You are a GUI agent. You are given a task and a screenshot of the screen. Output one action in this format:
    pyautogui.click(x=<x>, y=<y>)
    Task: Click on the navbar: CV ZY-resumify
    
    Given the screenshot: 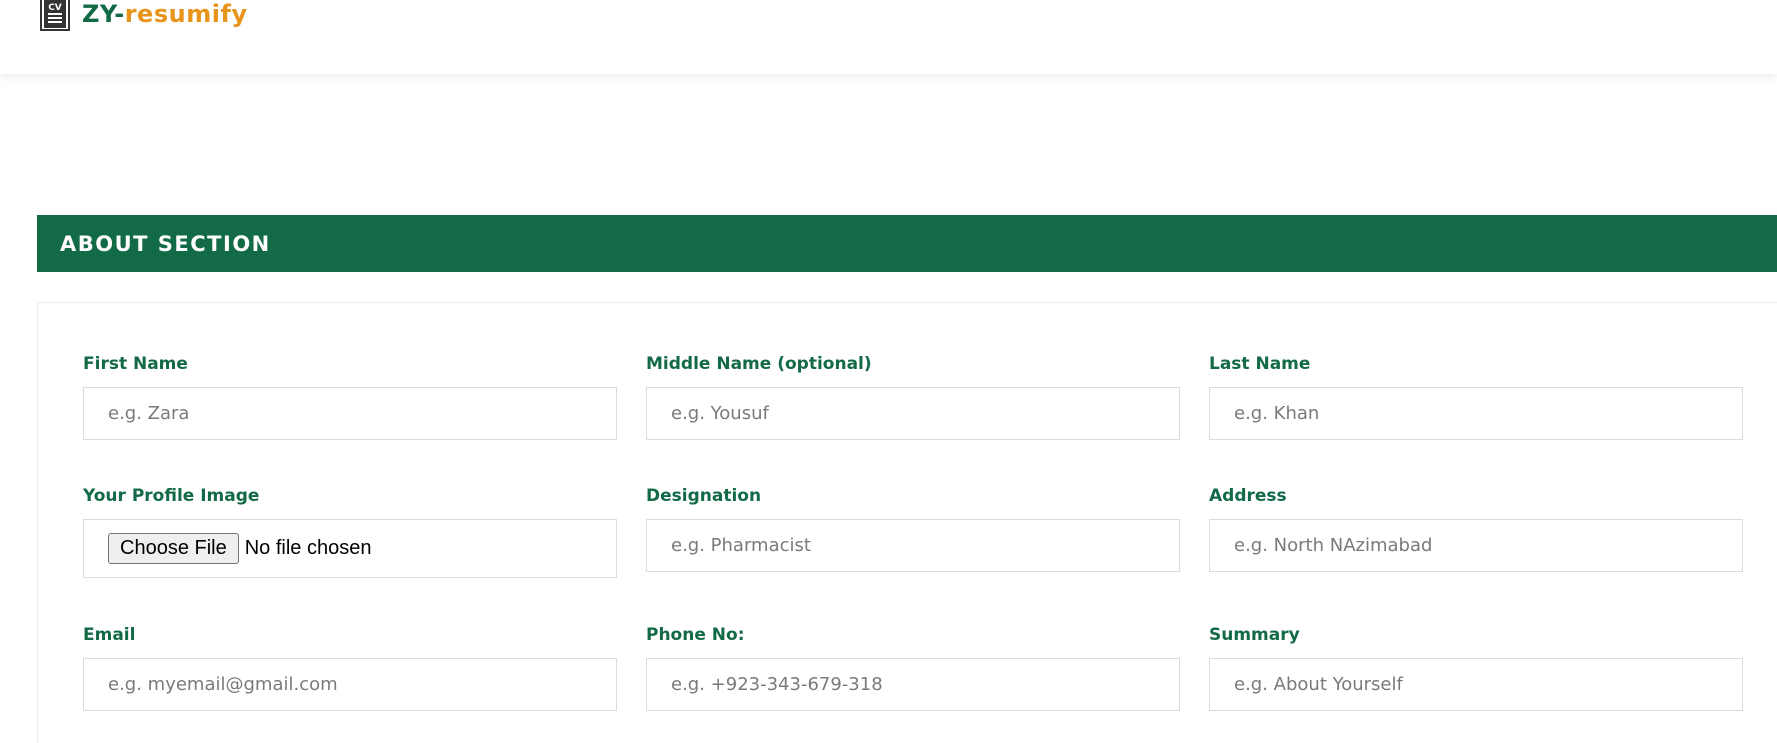 What is the action you would take?
    pyautogui.click(x=888, y=37)
    